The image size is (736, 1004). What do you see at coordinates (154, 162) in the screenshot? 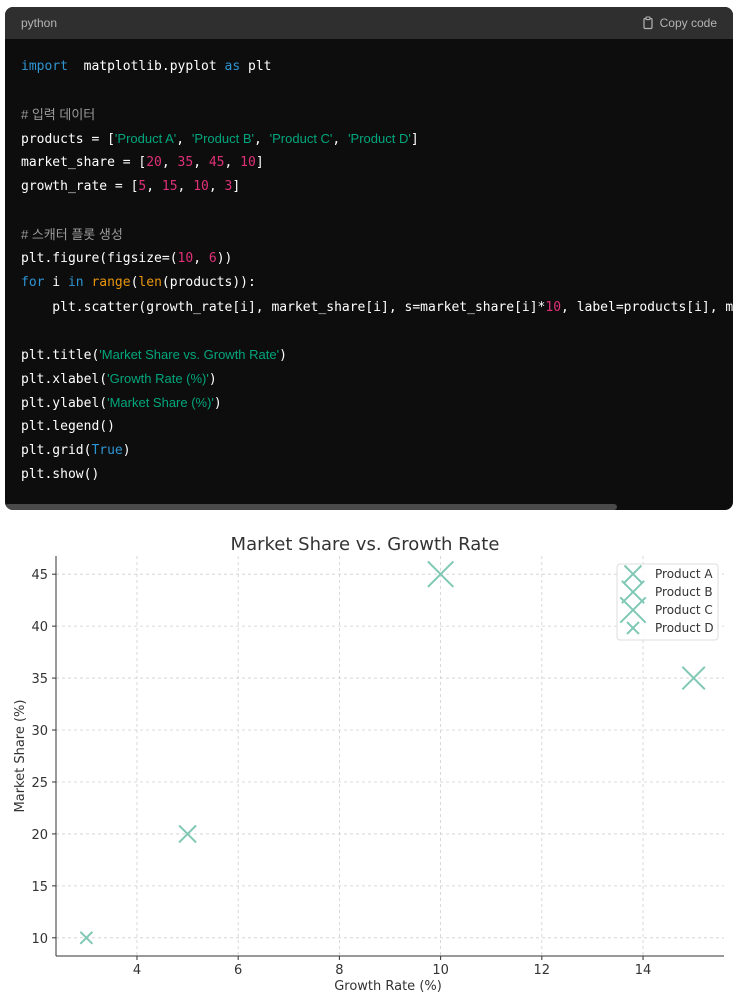
I see `code-token: 20` at bounding box center [154, 162].